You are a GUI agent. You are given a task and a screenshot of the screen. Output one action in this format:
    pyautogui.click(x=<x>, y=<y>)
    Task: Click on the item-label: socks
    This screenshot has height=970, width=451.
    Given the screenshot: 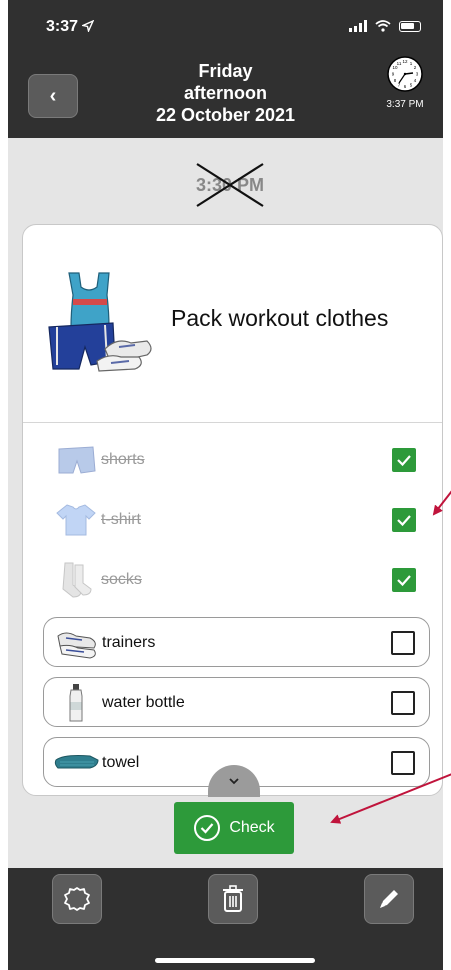 What is the action you would take?
    pyautogui.click(x=121, y=579)
    